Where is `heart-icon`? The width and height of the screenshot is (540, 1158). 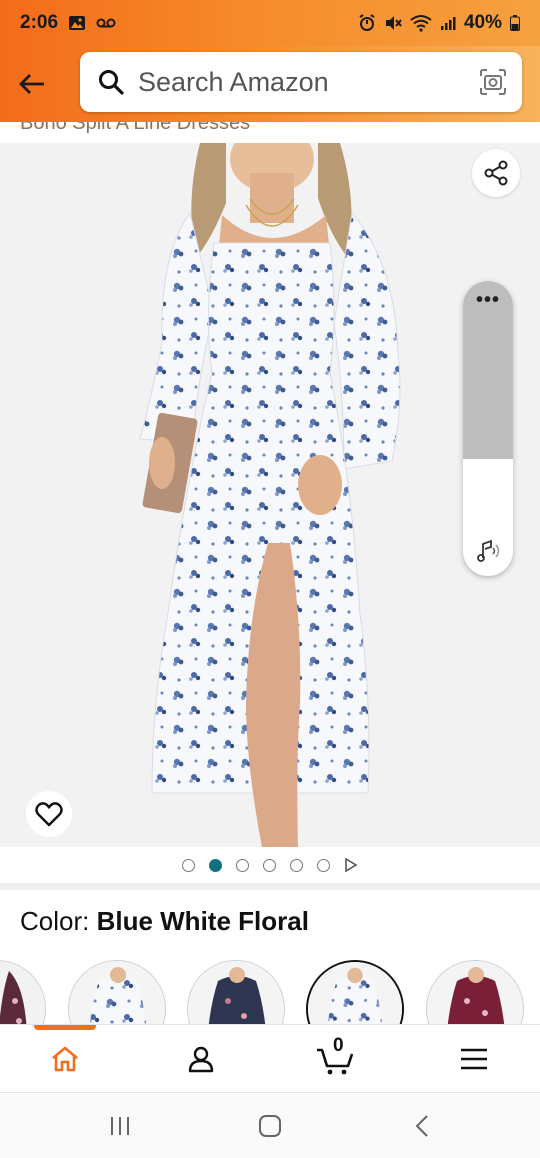 heart-icon is located at coordinates (49, 814).